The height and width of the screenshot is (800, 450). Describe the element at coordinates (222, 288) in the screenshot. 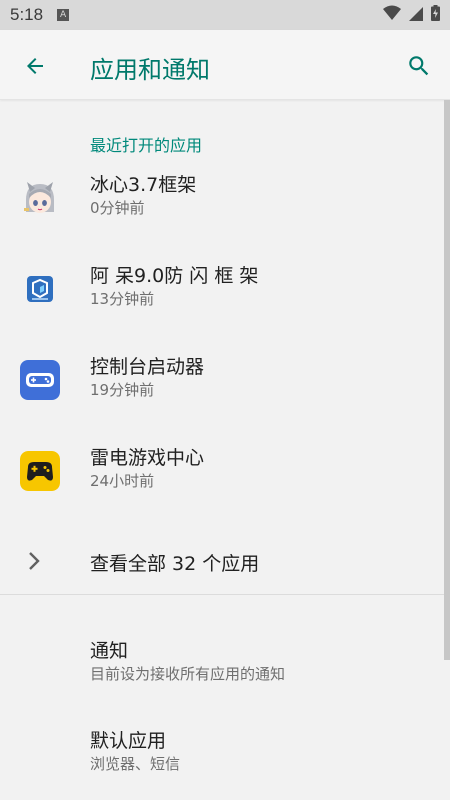

I see `recent-app-item: 阿 呆9.0防 闪 框 架 13分钟前` at that location.